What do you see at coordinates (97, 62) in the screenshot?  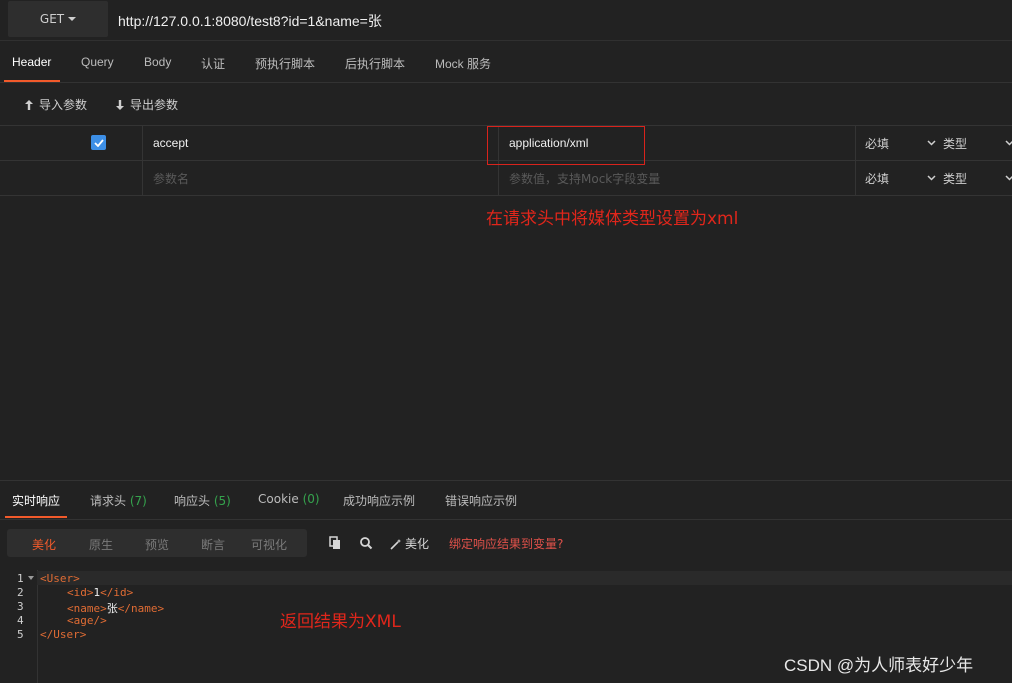 I see `tab-query: Query` at bounding box center [97, 62].